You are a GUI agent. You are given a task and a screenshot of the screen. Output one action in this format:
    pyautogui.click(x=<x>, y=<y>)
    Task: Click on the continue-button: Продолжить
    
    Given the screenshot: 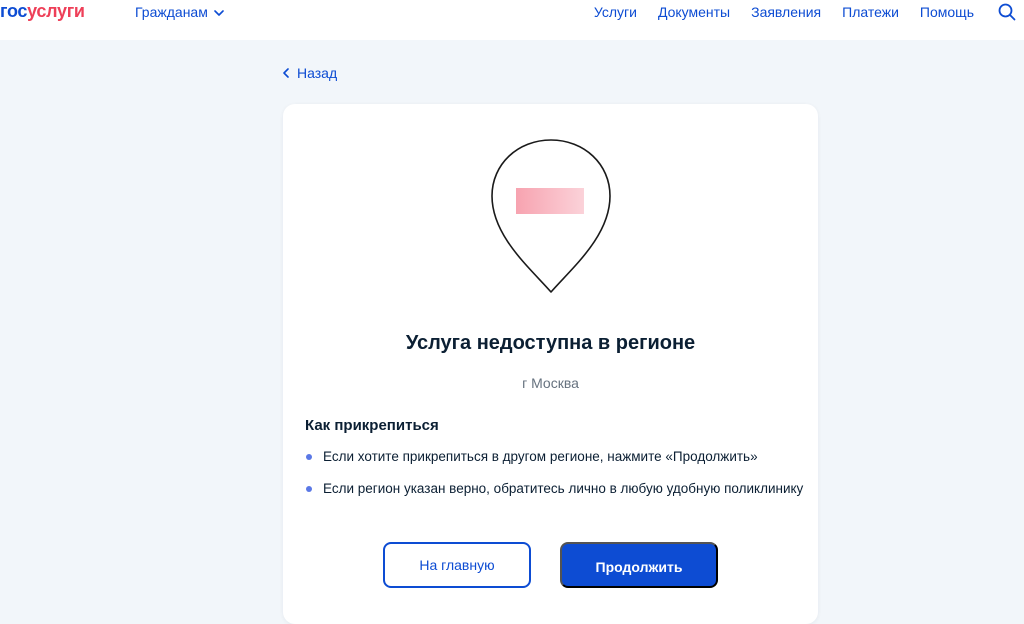 What is the action you would take?
    pyautogui.click(x=639, y=565)
    